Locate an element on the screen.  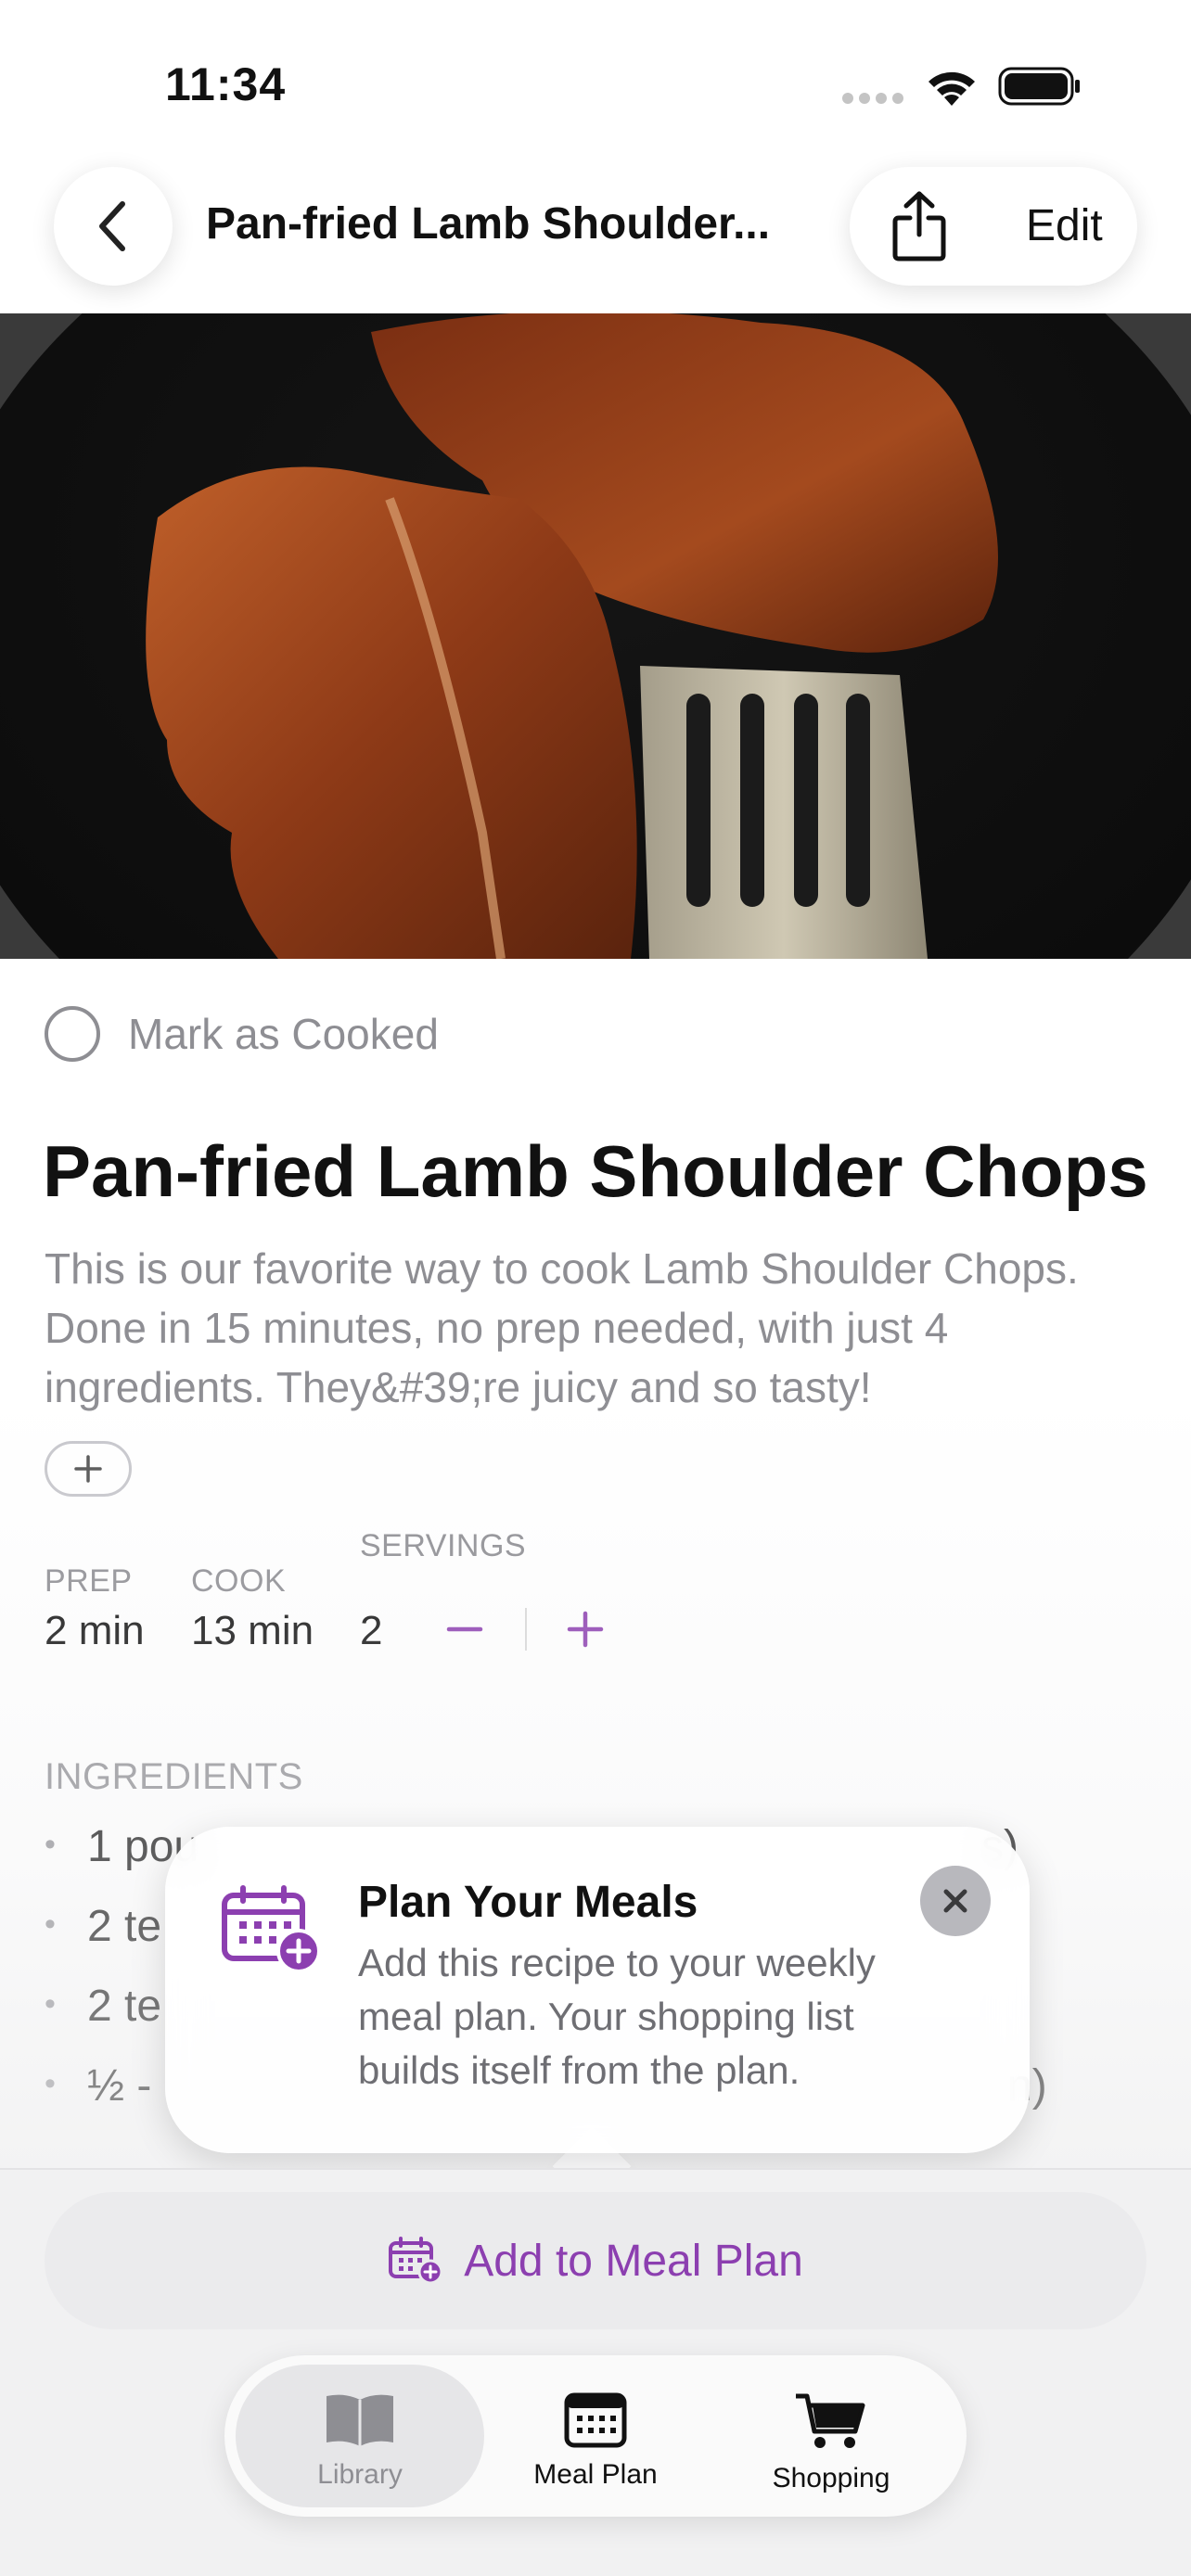
increase-servings-button is located at coordinates (585, 1629).